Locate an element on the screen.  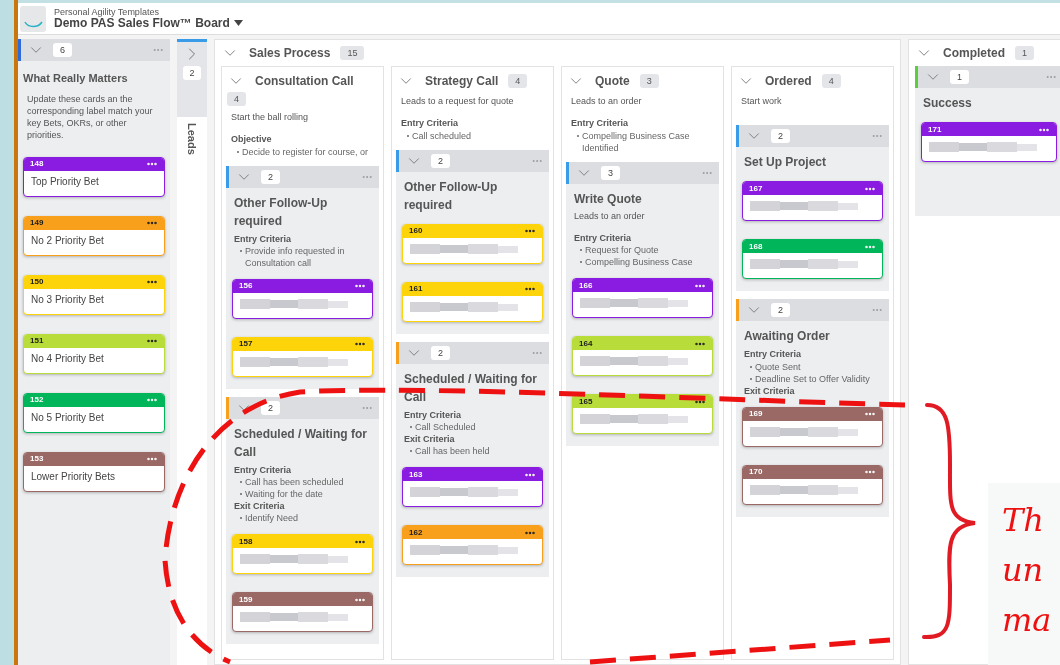
board-subtitle: Personal Agility Templates is located at coordinates (107, 12).